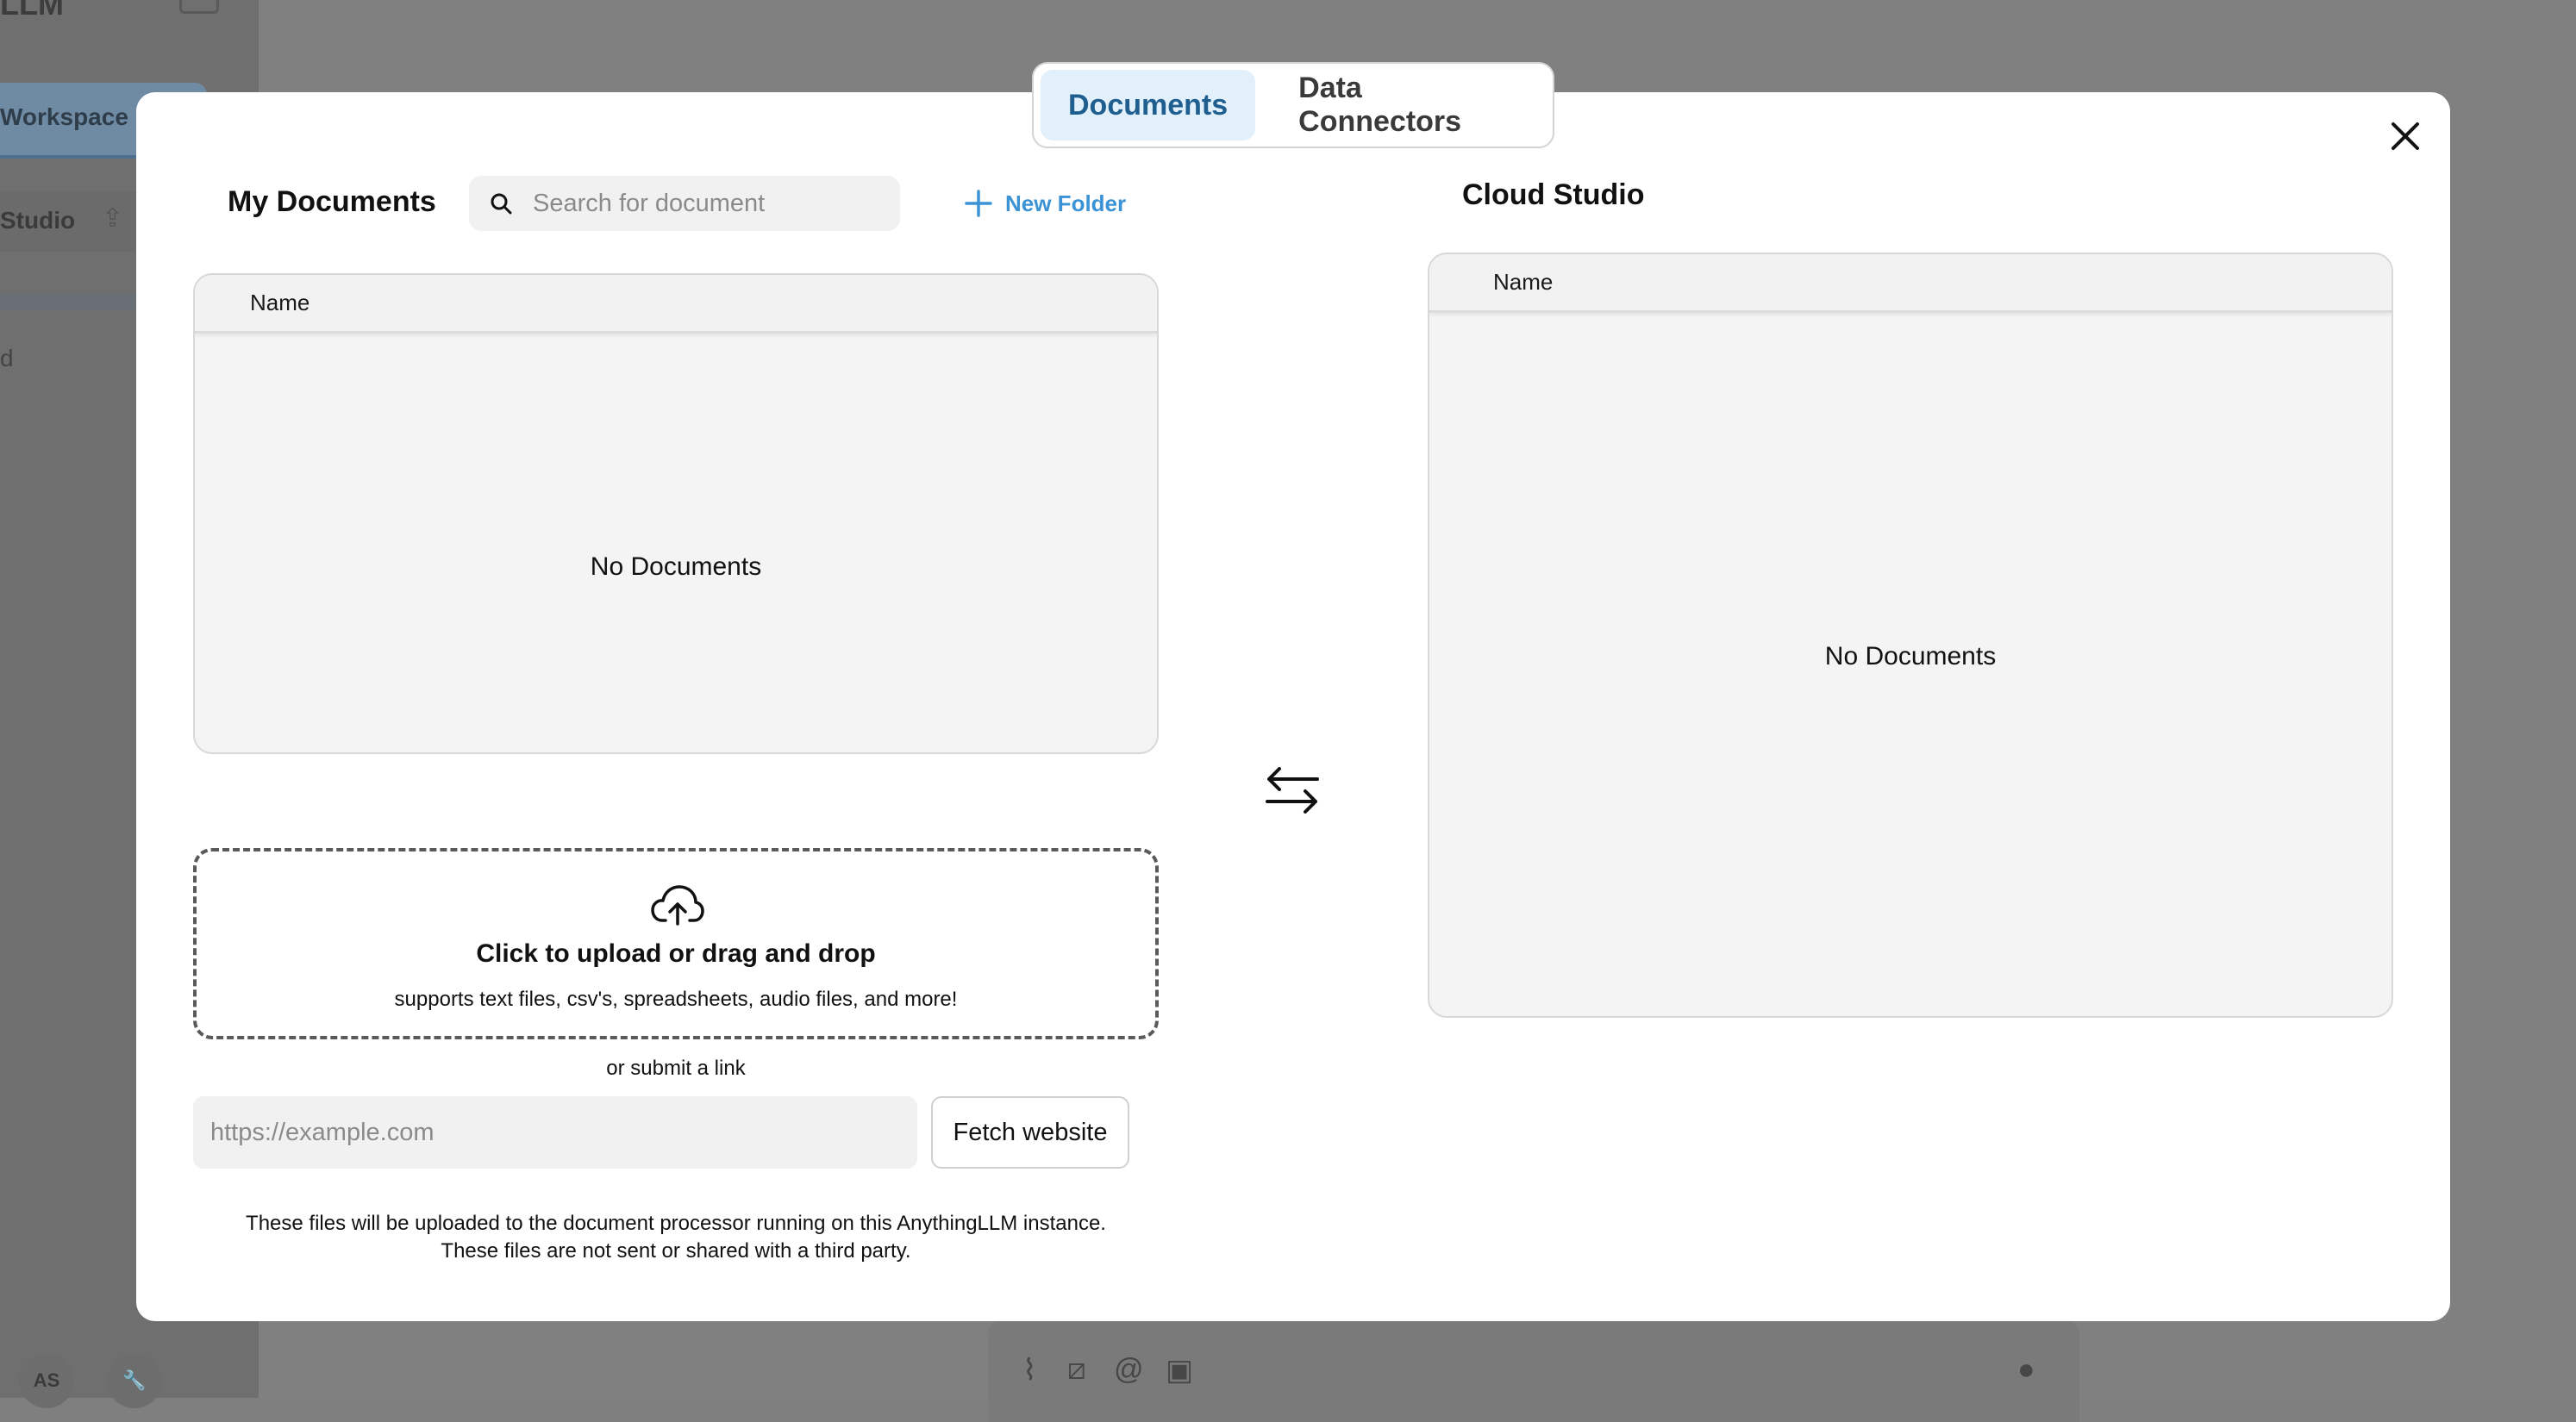 Image resolution: width=2576 pixels, height=1422 pixels. I want to click on background-small-label: d, so click(7, 358).